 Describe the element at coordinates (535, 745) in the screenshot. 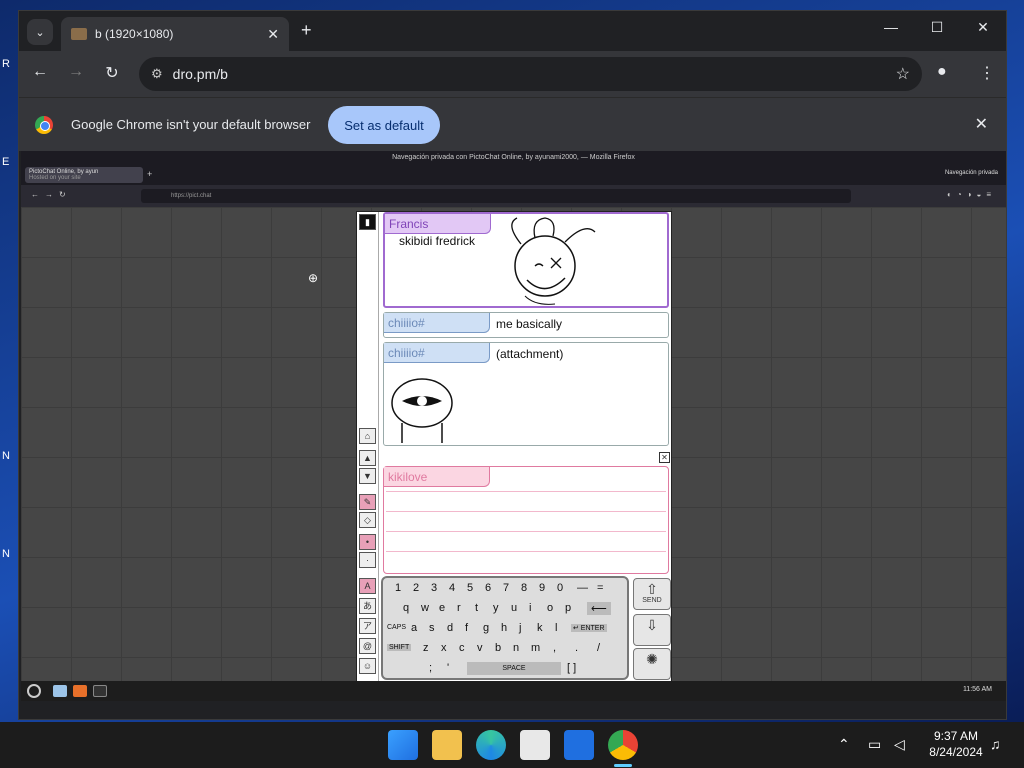

I see `store-icon` at that location.